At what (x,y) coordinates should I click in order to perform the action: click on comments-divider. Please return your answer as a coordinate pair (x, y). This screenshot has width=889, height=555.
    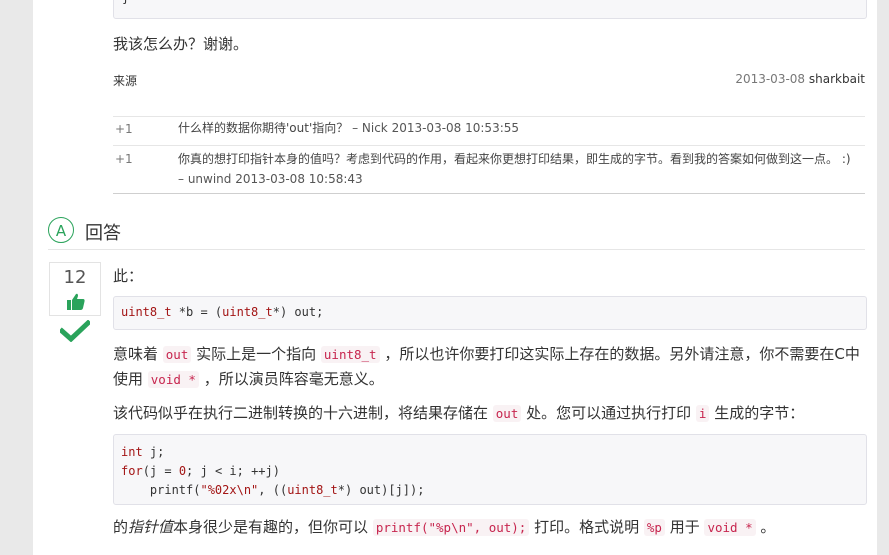
    Looking at the image, I should click on (489, 193).